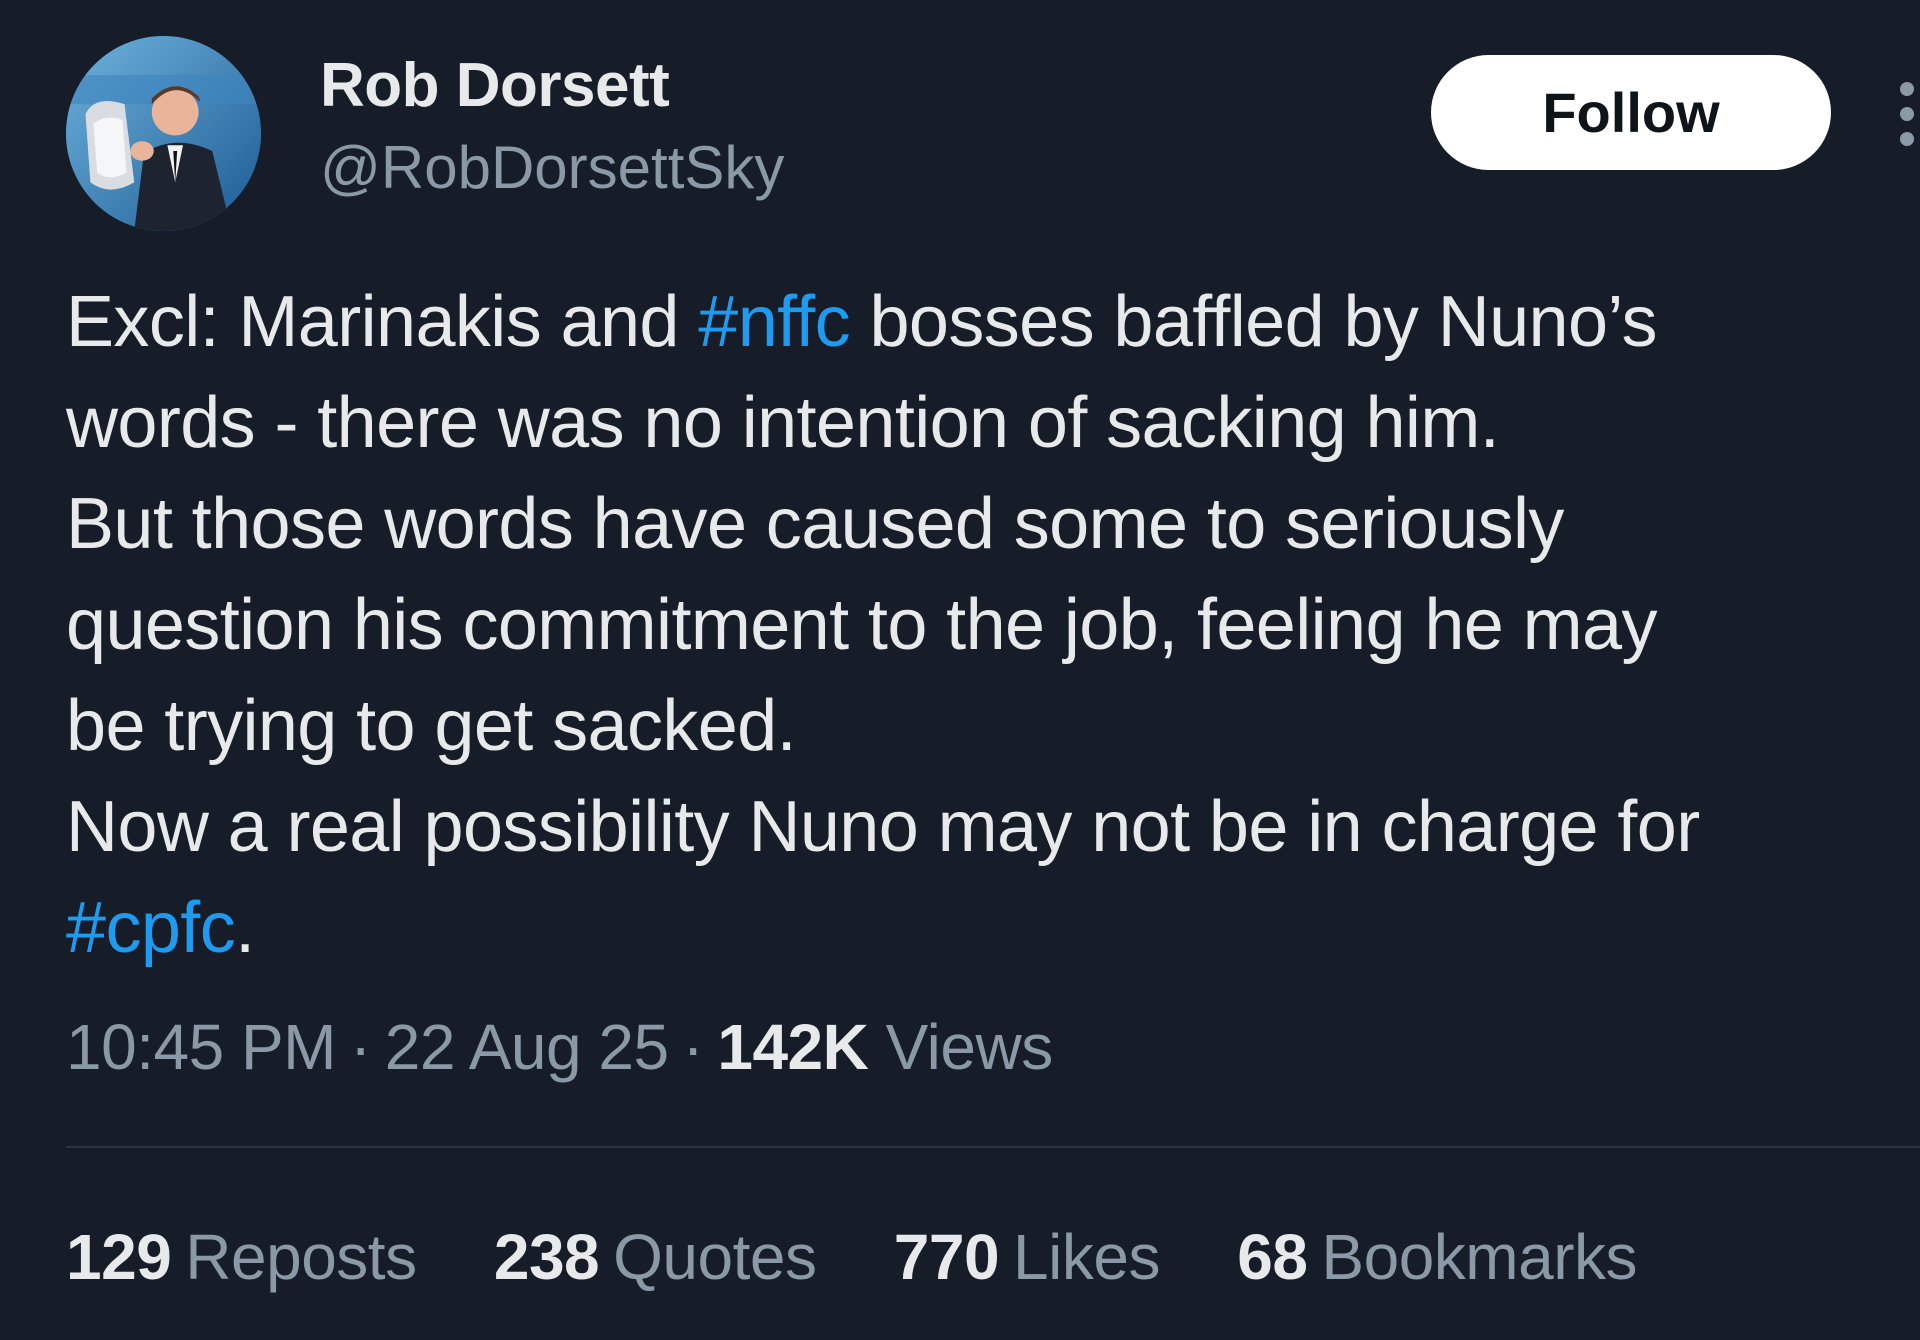  Describe the element at coordinates (993, 928) in the screenshot. I see `tweet-text-line: #cpfc.` at that location.